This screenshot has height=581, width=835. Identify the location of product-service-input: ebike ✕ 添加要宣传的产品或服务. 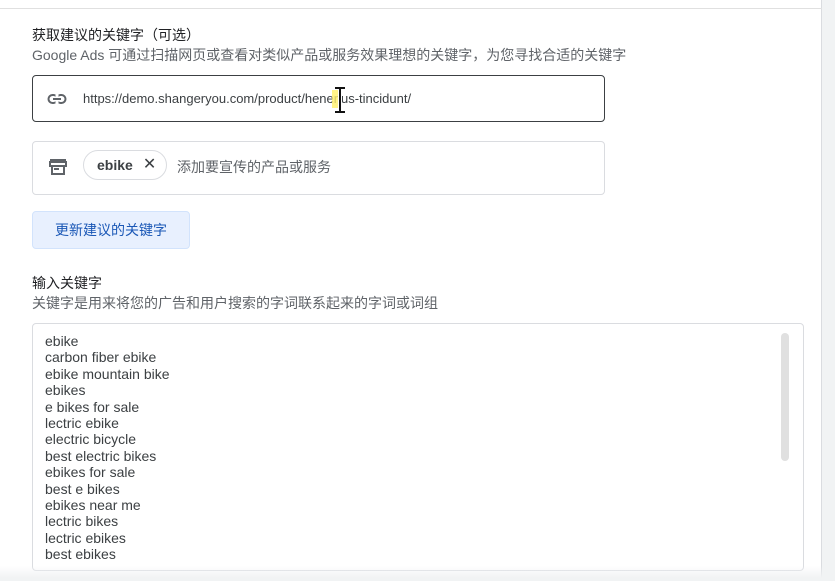
(318, 168).